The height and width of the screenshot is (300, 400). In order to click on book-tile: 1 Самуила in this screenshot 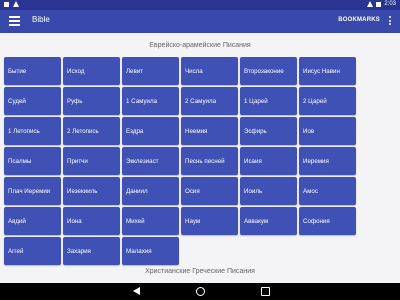, I will do `click(150, 101)`.